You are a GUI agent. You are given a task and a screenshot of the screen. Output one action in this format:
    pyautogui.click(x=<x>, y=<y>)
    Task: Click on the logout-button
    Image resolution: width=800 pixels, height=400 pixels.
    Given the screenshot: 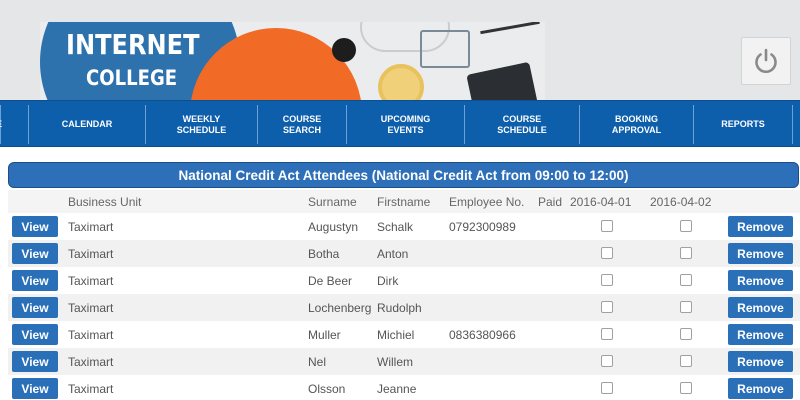 What is the action you would take?
    pyautogui.click(x=766, y=61)
    